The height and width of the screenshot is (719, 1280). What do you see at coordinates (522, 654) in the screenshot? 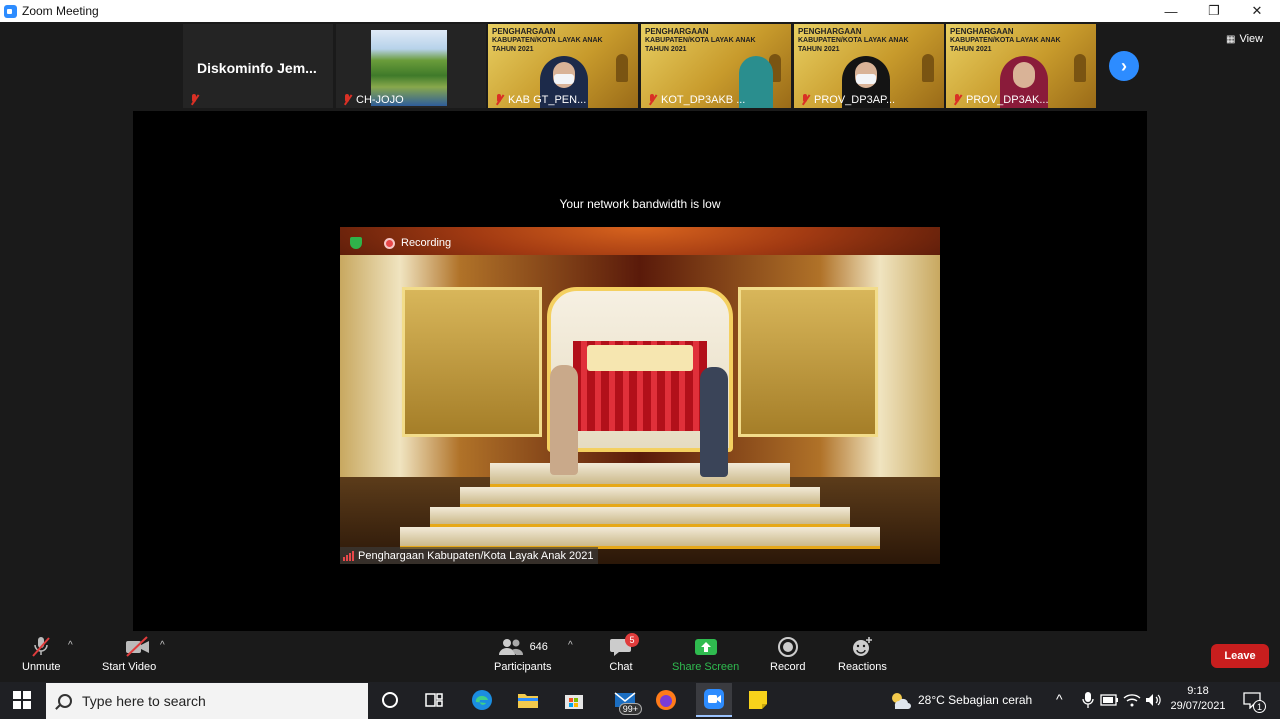
I see `participants-button: 646 Participants` at bounding box center [522, 654].